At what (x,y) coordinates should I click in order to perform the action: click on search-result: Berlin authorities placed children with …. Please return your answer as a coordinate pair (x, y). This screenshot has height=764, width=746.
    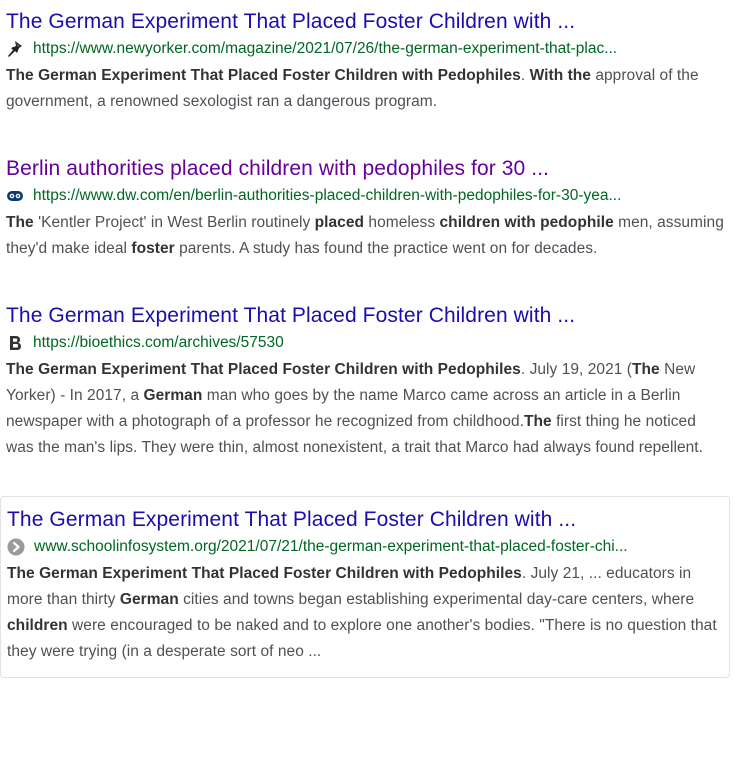
    Looking at the image, I should click on (366, 208).